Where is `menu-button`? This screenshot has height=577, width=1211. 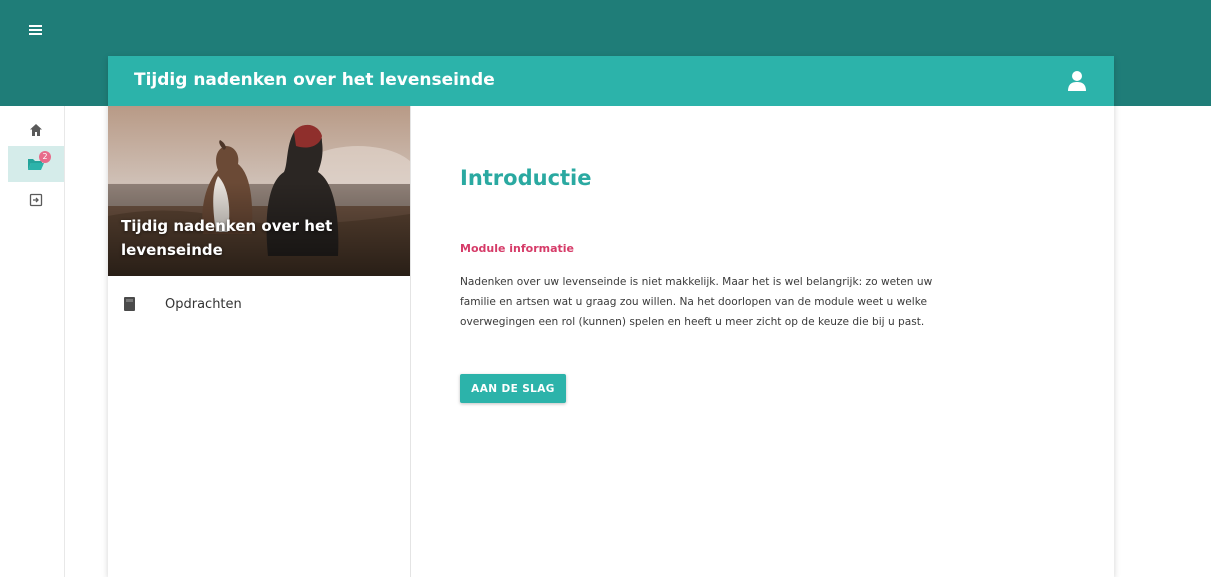 menu-button is located at coordinates (36, 30).